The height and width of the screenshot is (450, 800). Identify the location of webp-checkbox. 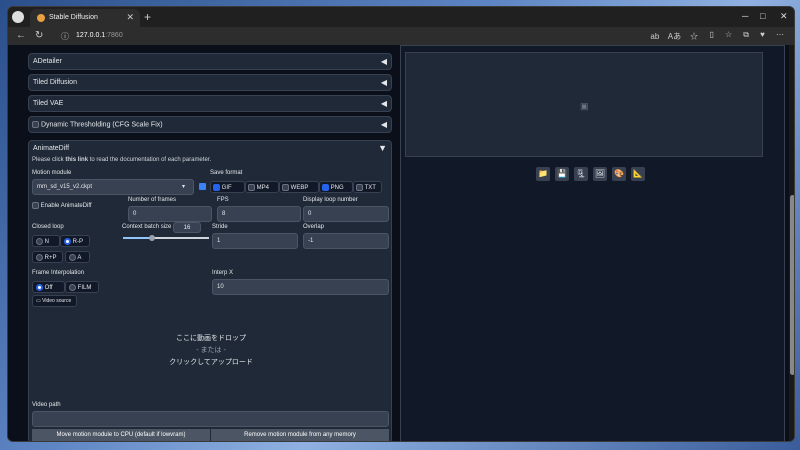
(285, 187).